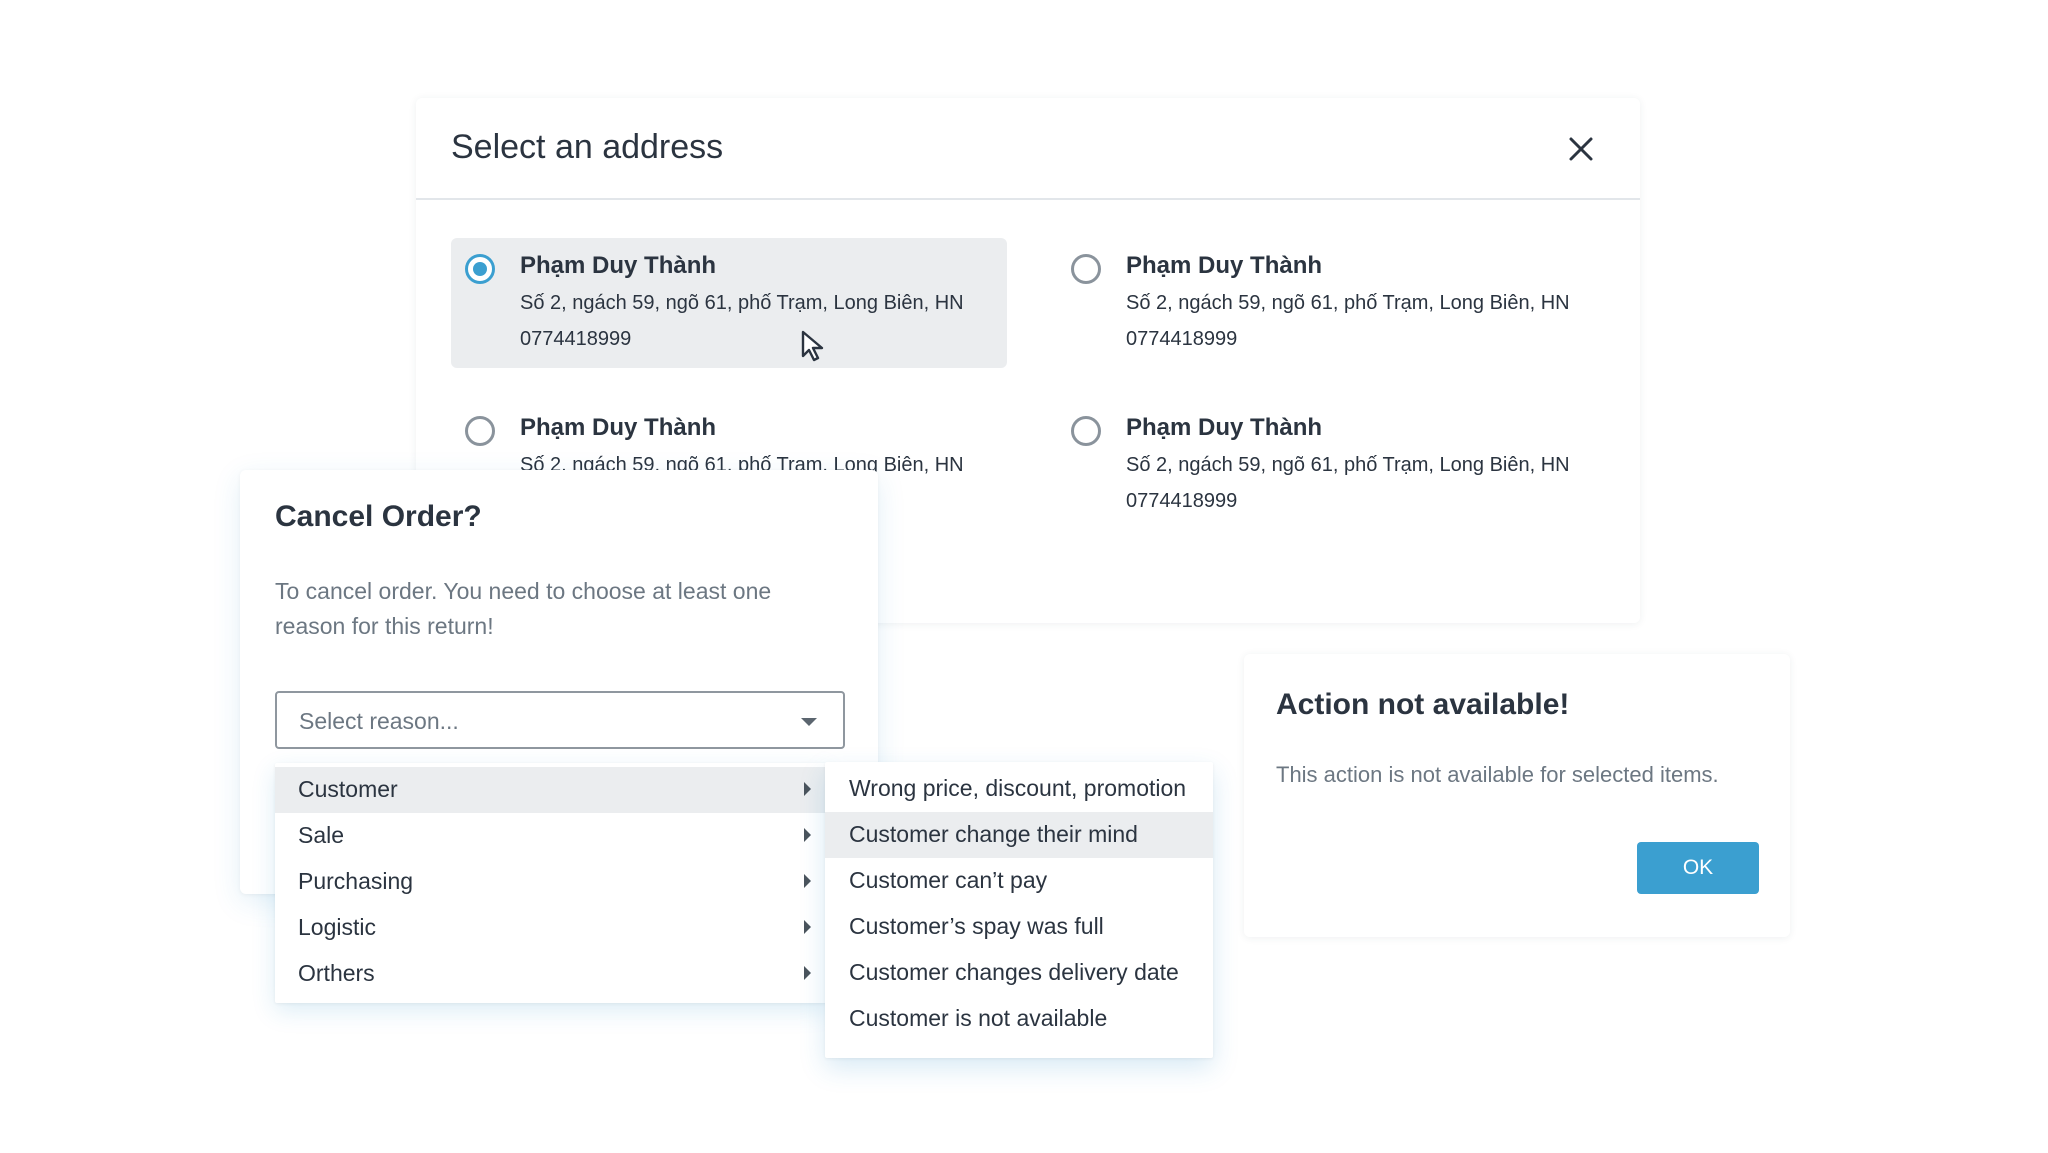  I want to click on ok-button: OK, so click(1698, 868).